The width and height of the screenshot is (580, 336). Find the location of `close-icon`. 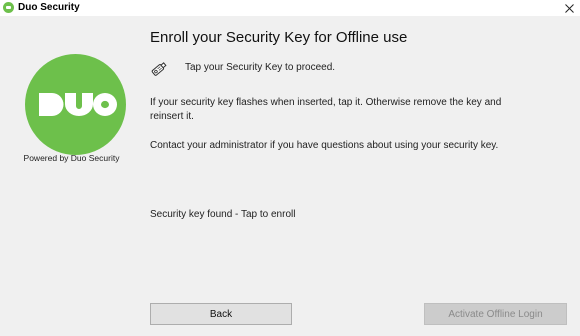

close-icon is located at coordinates (569, 8).